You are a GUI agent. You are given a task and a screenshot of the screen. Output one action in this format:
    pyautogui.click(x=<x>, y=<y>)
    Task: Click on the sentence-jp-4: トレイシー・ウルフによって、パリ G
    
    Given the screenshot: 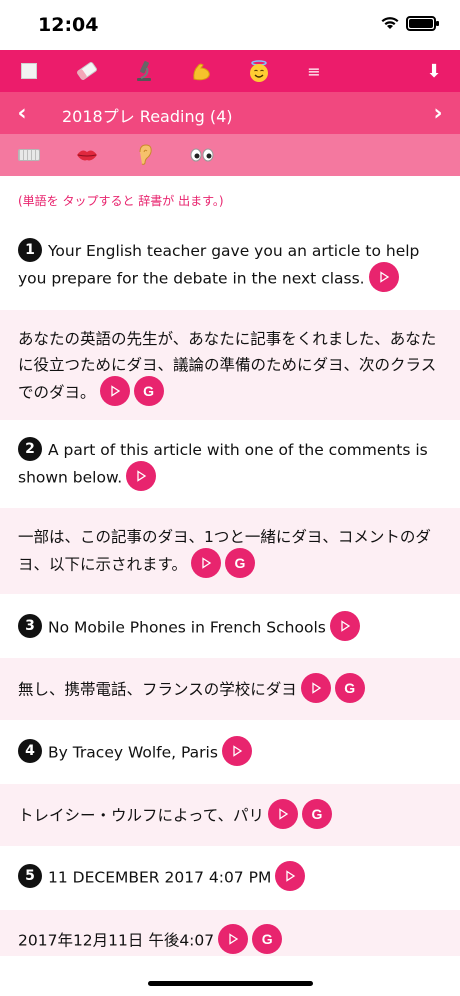 What is the action you would take?
    pyautogui.click(x=230, y=815)
    